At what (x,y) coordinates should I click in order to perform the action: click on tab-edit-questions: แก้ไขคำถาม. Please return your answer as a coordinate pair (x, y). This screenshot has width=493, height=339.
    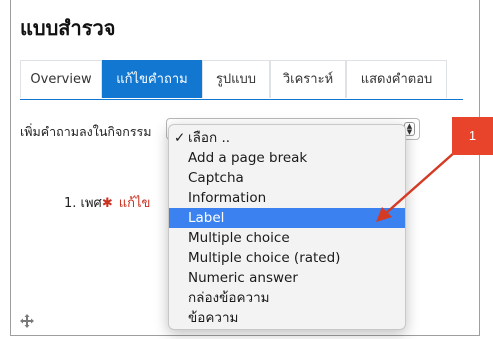
    Looking at the image, I should click on (152, 79).